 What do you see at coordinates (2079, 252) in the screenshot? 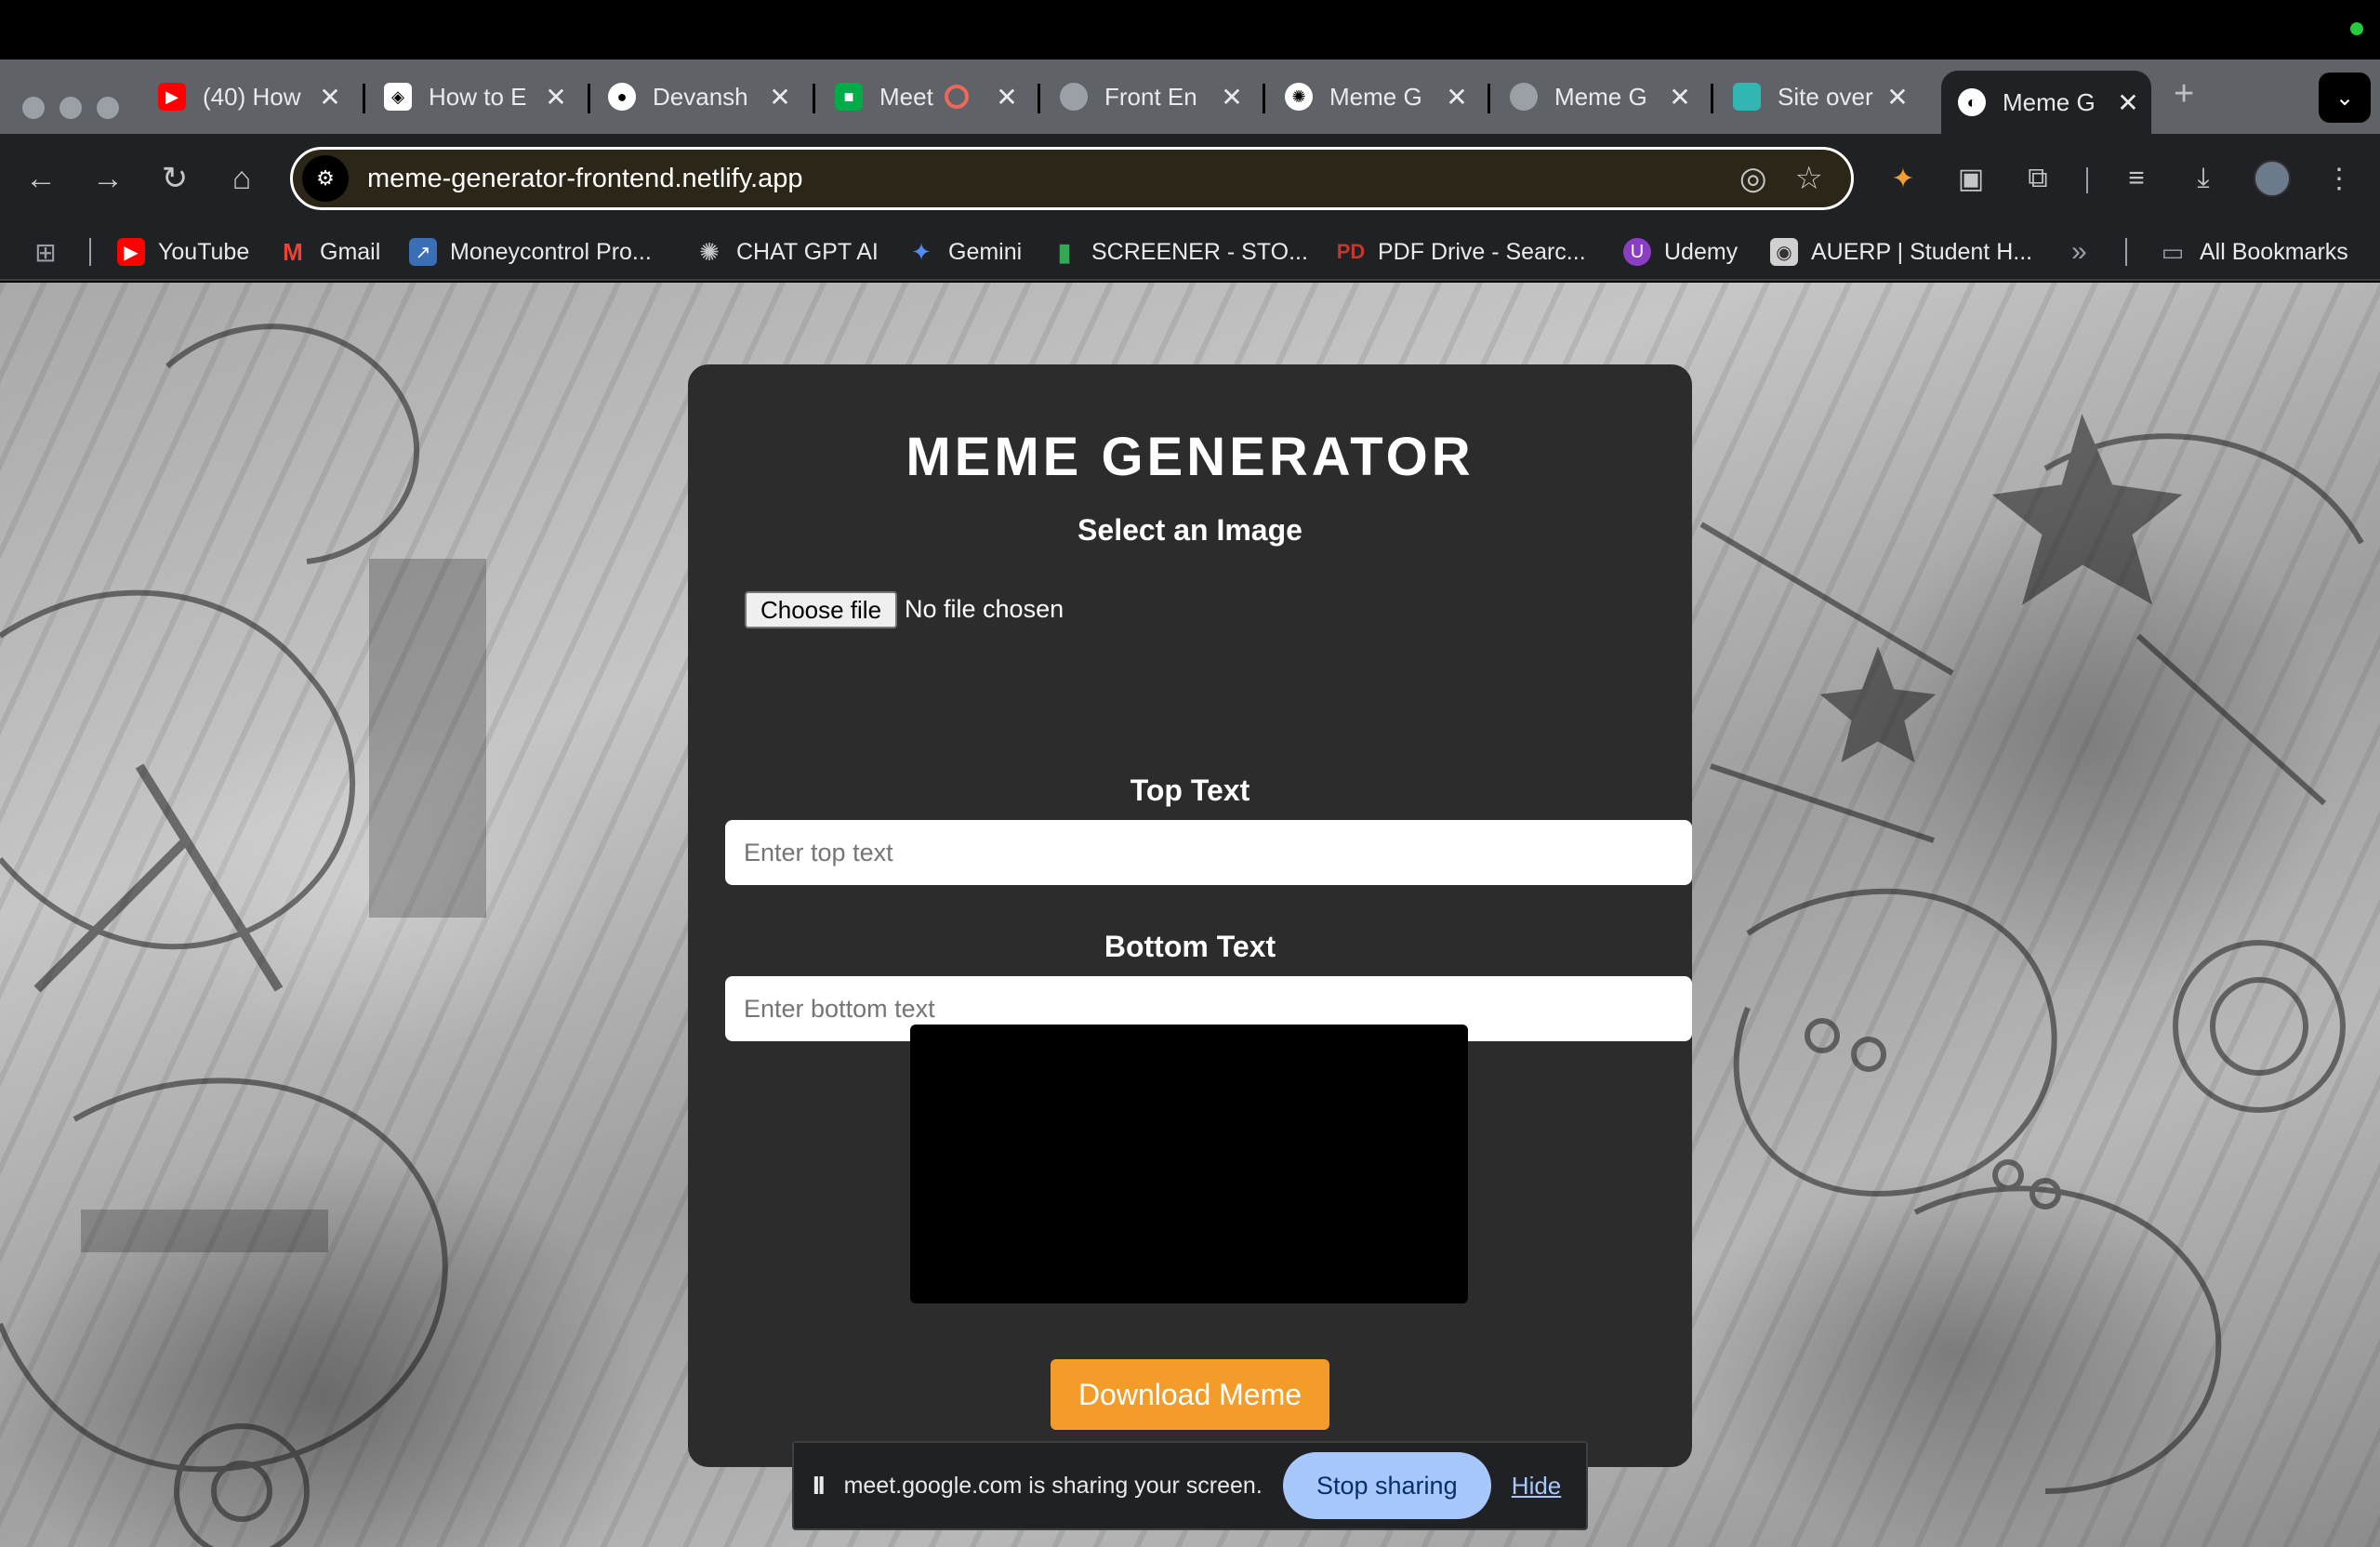
I see `bookmarks-overflow-icon: »` at bounding box center [2079, 252].